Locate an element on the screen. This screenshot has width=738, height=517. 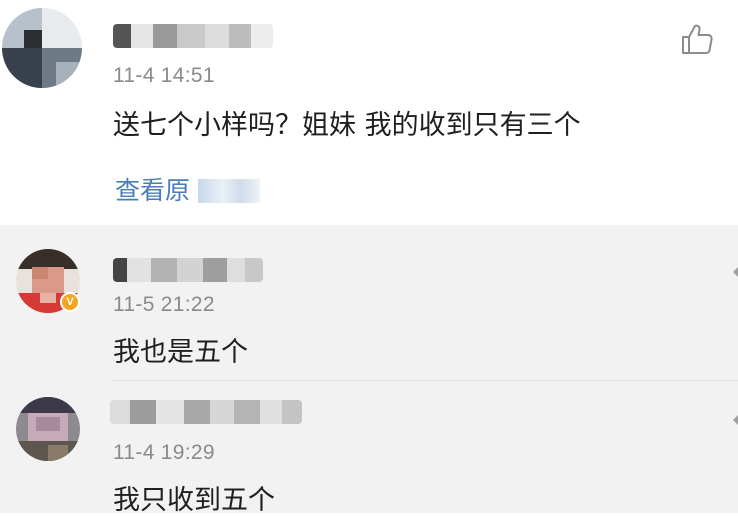
reply-text: 我也是五个 is located at coordinates (180, 352).